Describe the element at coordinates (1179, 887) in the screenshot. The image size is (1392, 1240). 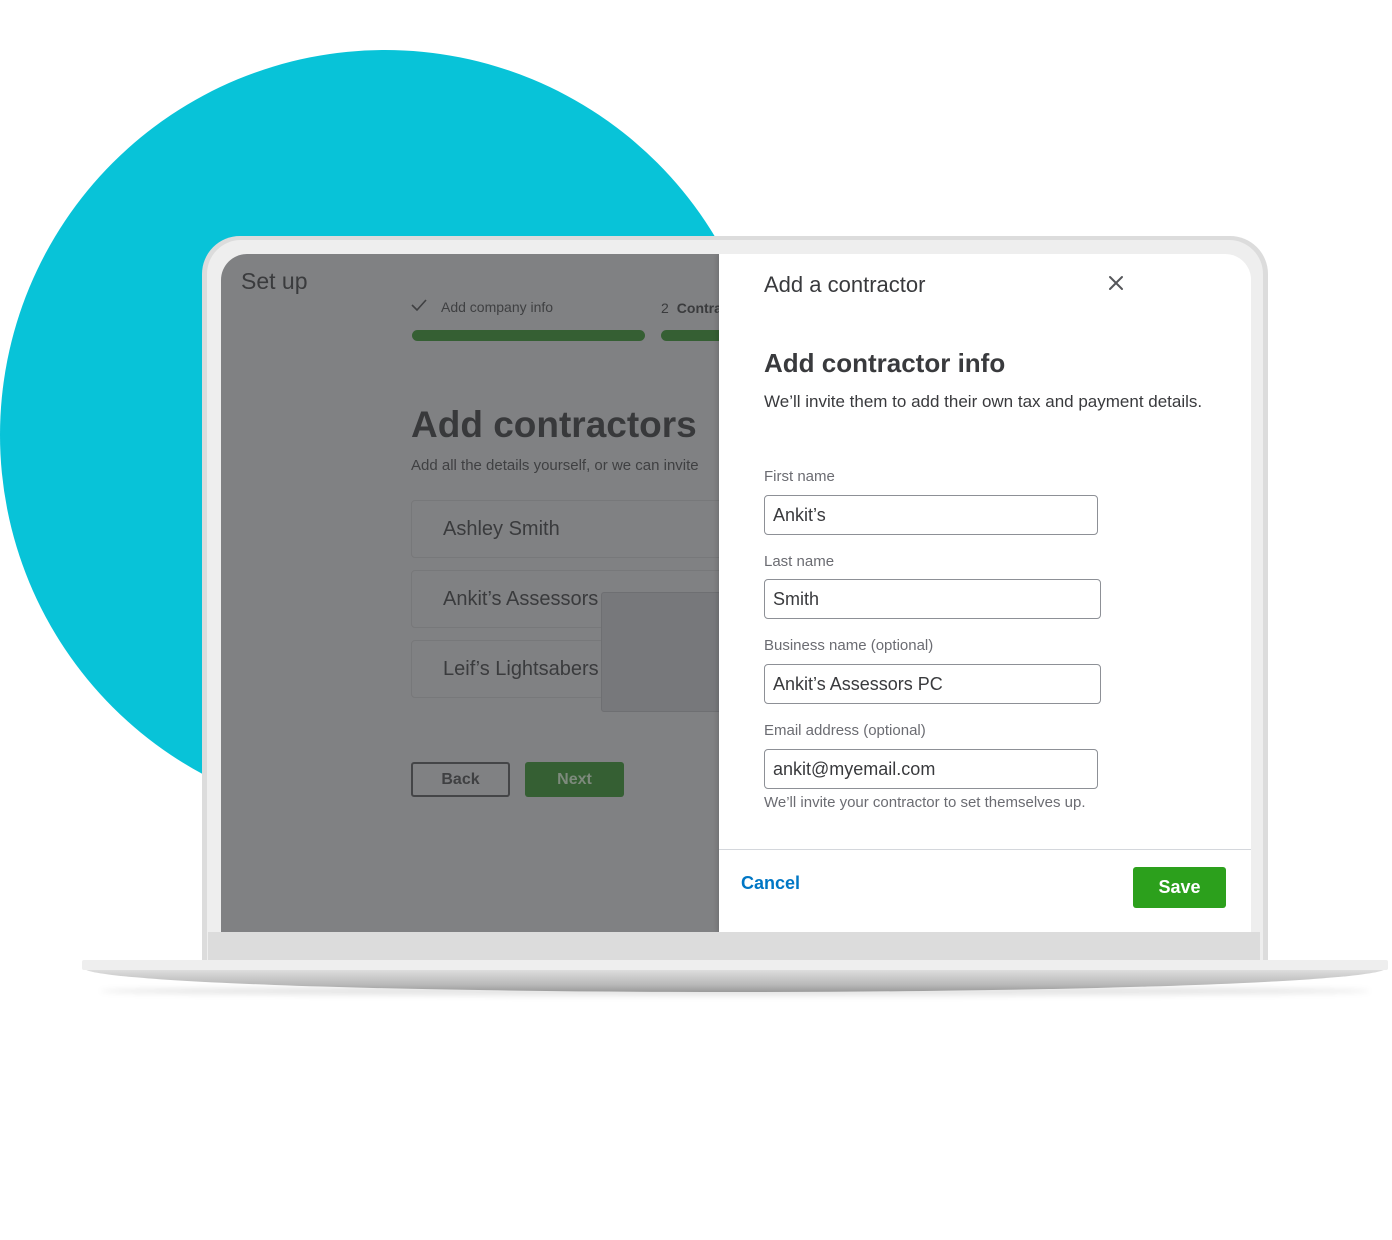
I see `save-button: Save` at that location.